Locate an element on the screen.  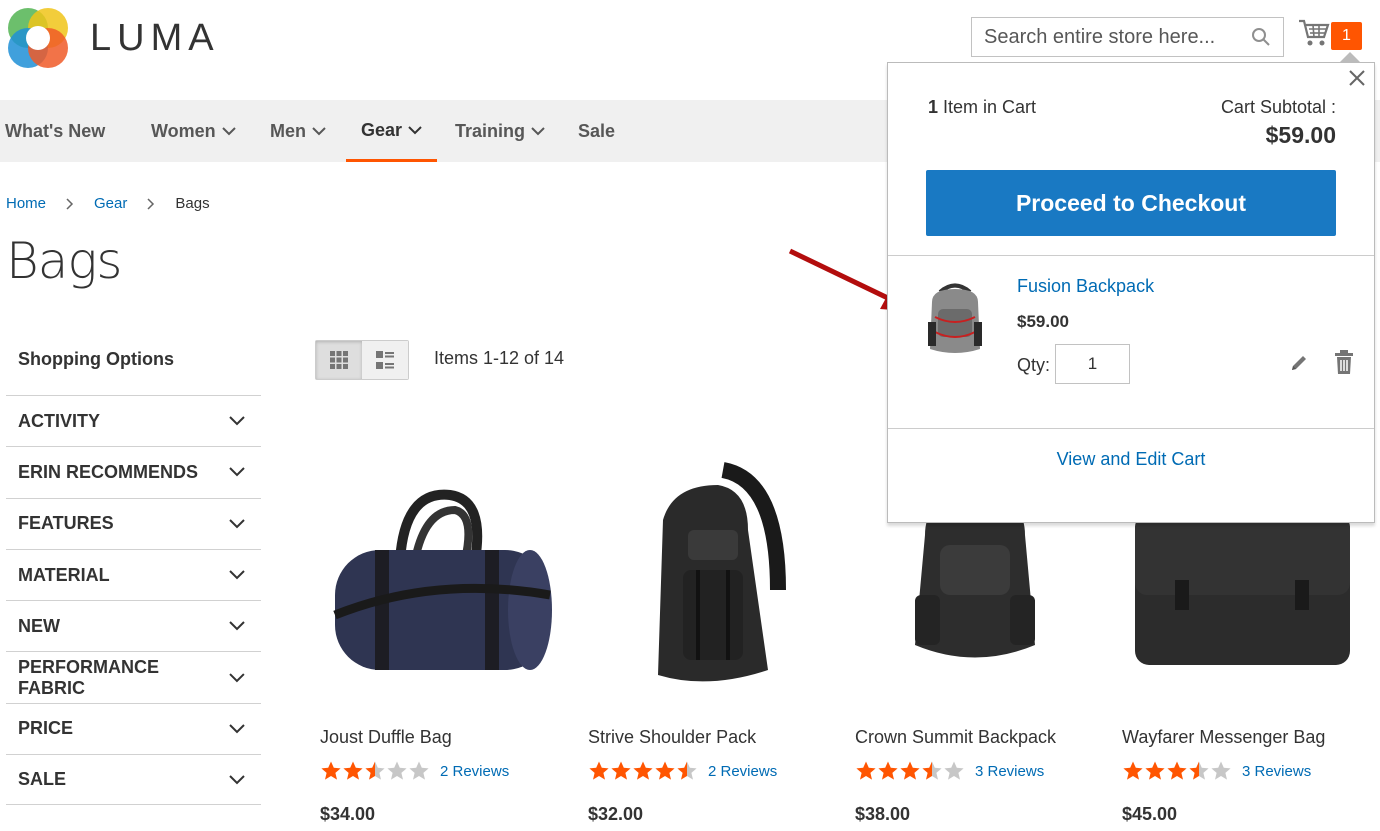
search-icon is located at coordinates (1261, 37).